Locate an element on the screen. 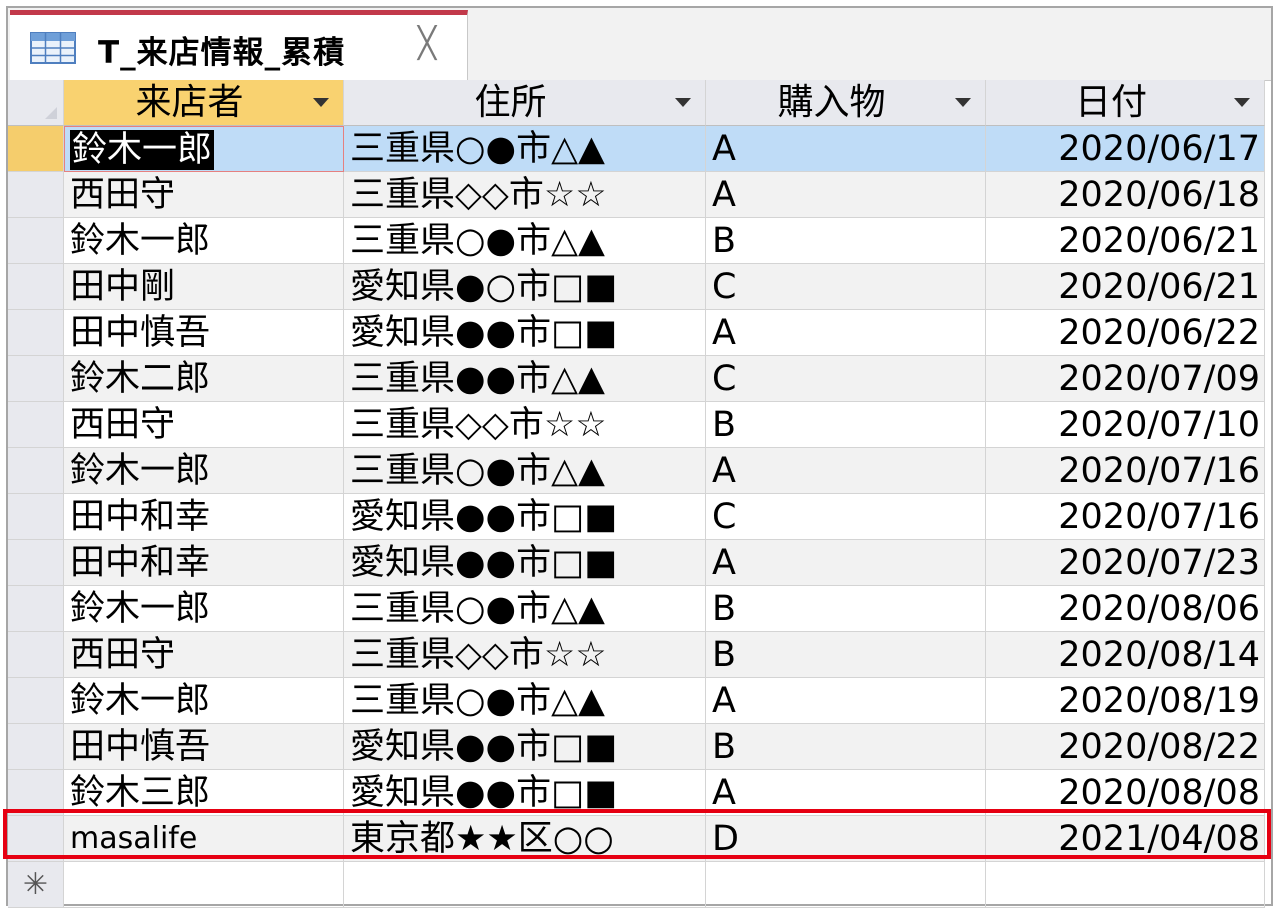 Image resolution: width=1277 pixels, height=910 pixels. close-icon: ╳ is located at coordinates (427, 44).